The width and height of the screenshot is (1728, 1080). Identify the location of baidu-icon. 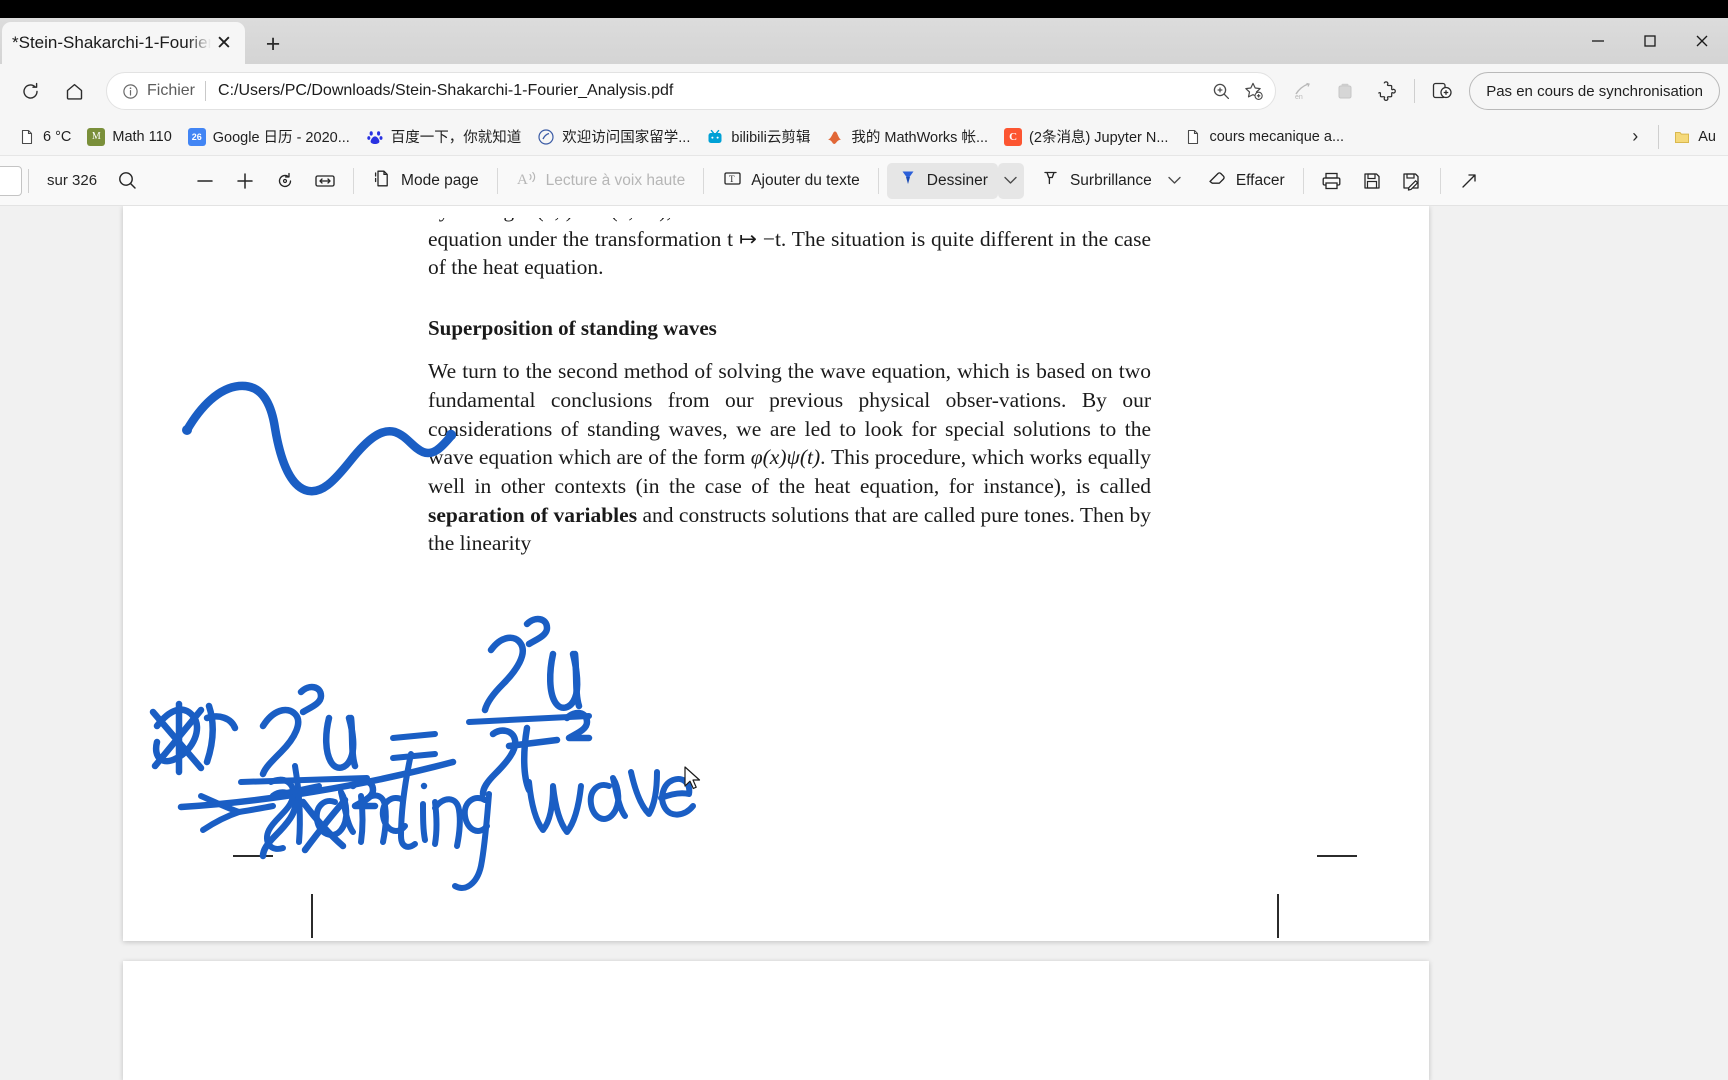
(375, 137).